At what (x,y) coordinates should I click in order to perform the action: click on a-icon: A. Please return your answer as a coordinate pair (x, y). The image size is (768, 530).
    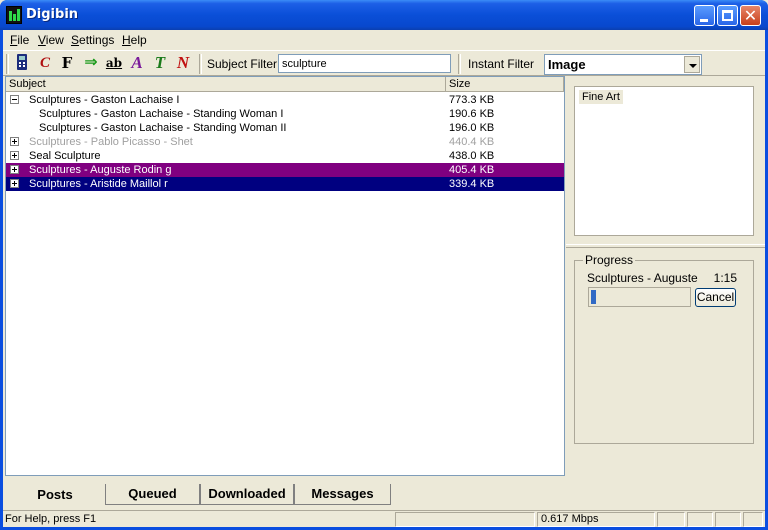
    Looking at the image, I should click on (137, 63).